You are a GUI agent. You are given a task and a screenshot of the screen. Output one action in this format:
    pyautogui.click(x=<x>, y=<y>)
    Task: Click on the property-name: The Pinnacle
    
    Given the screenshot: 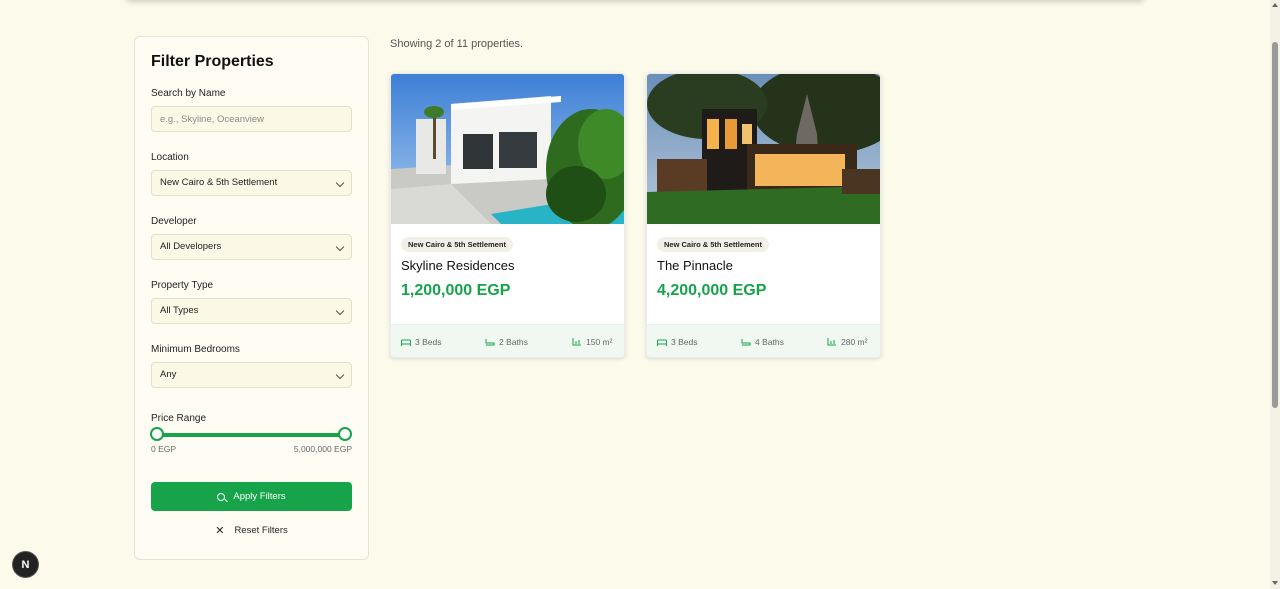 What is the action you would take?
    pyautogui.click(x=695, y=265)
    